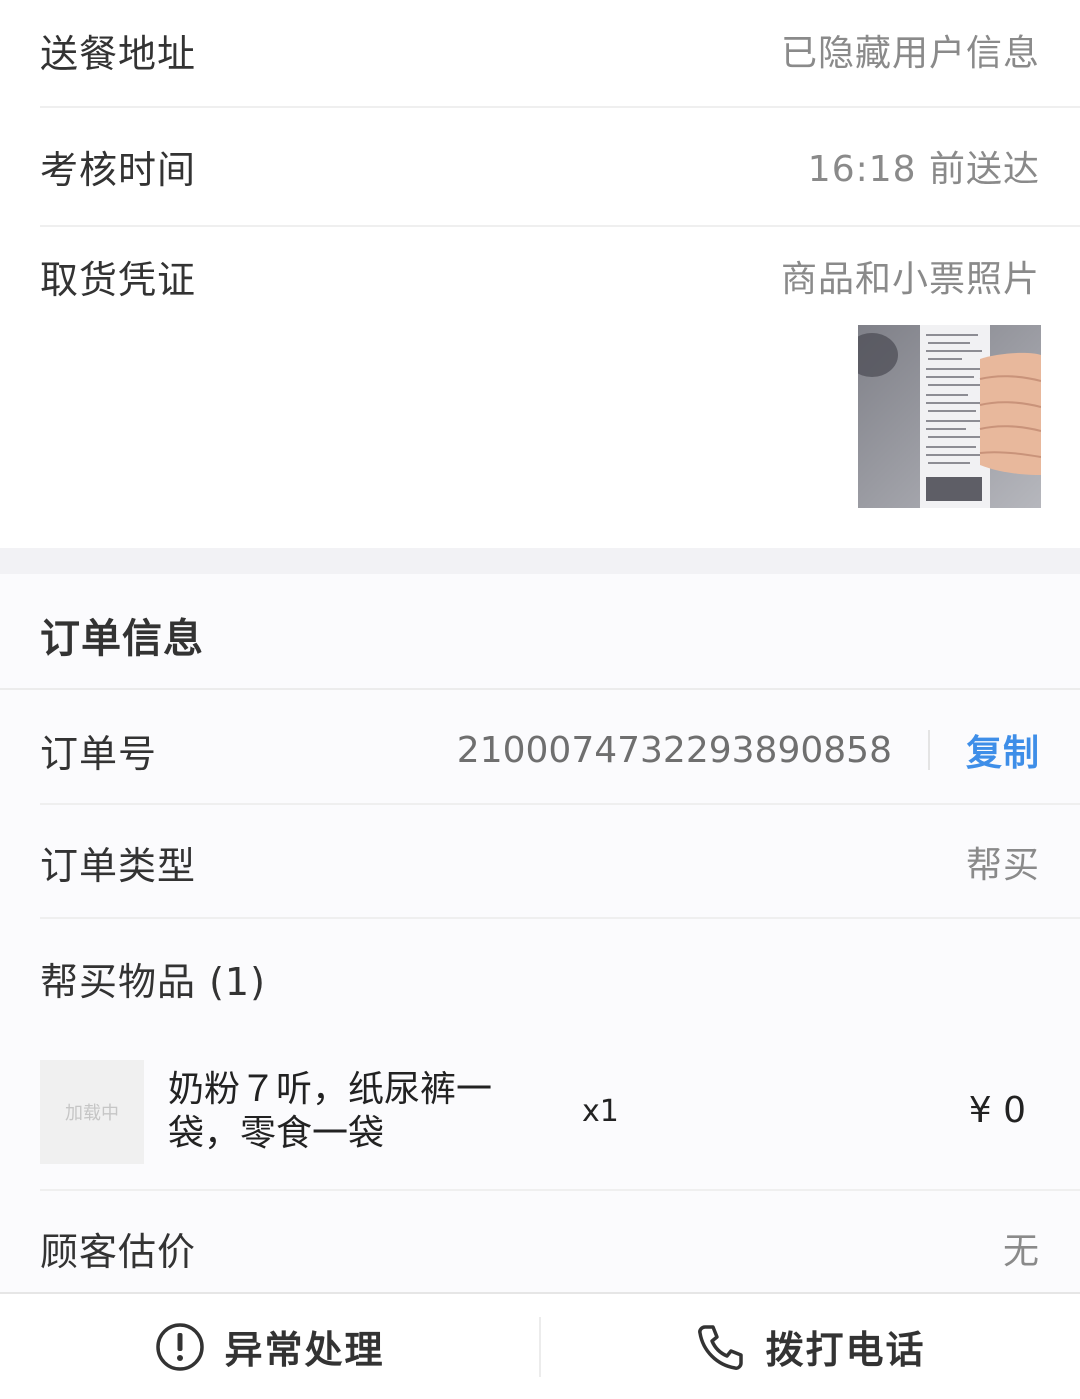 The height and width of the screenshot is (1399, 1080). I want to click on copy-button: 复制, so click(1003, 750).